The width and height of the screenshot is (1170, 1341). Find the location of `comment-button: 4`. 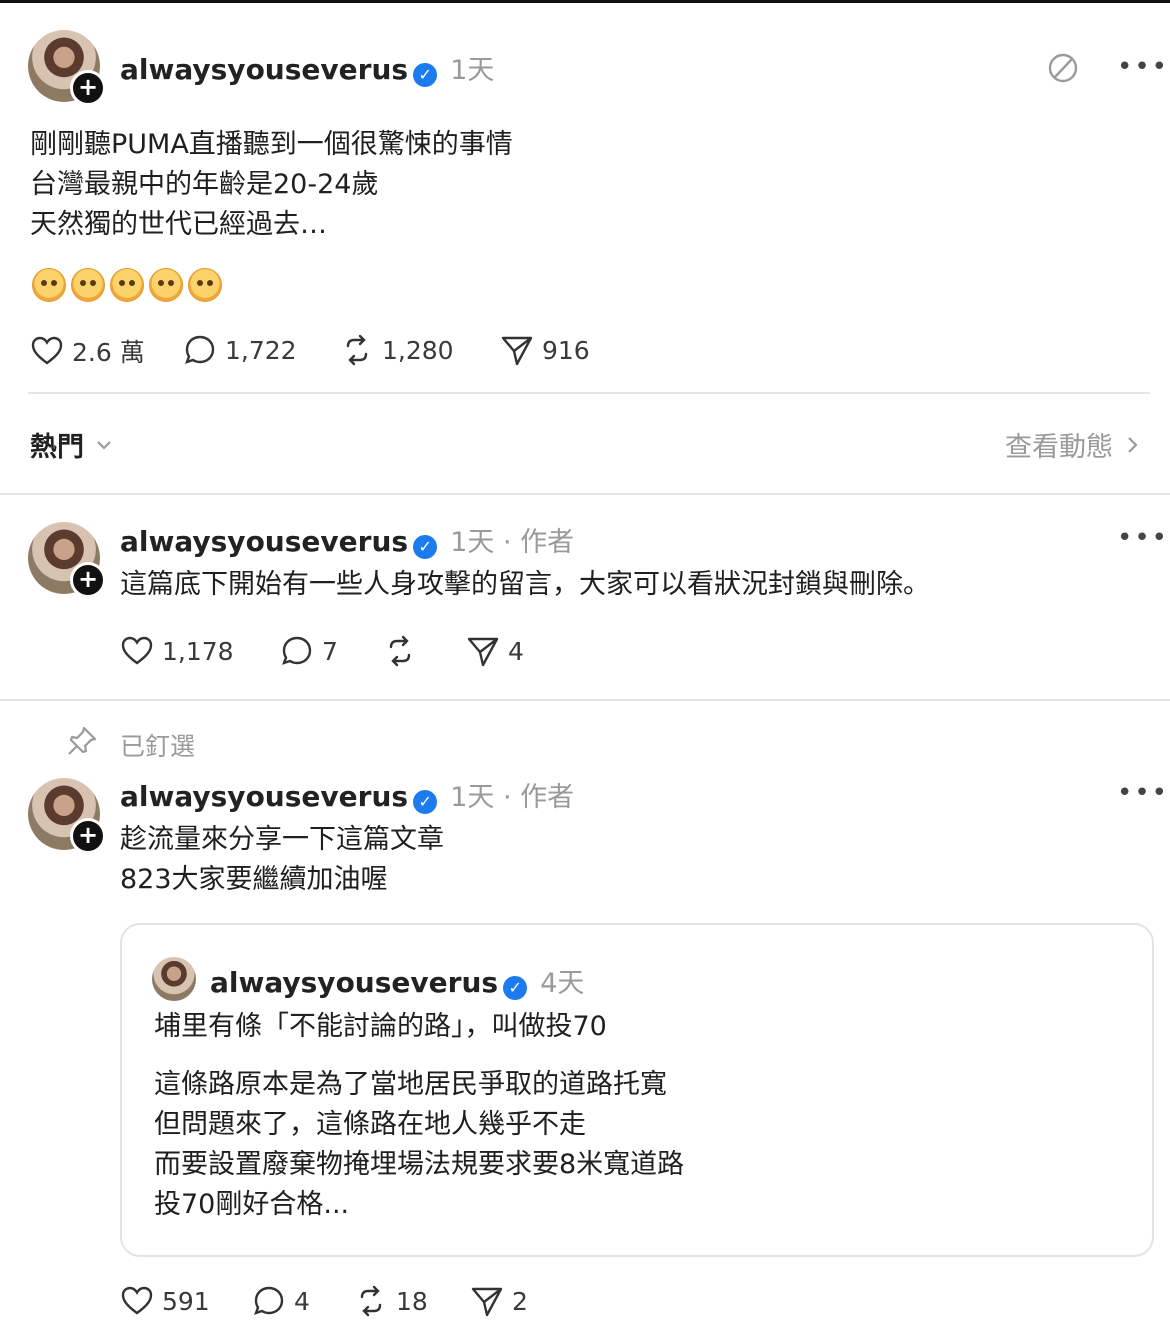

comment-button: 4 is located at coordinates (281, 1301).